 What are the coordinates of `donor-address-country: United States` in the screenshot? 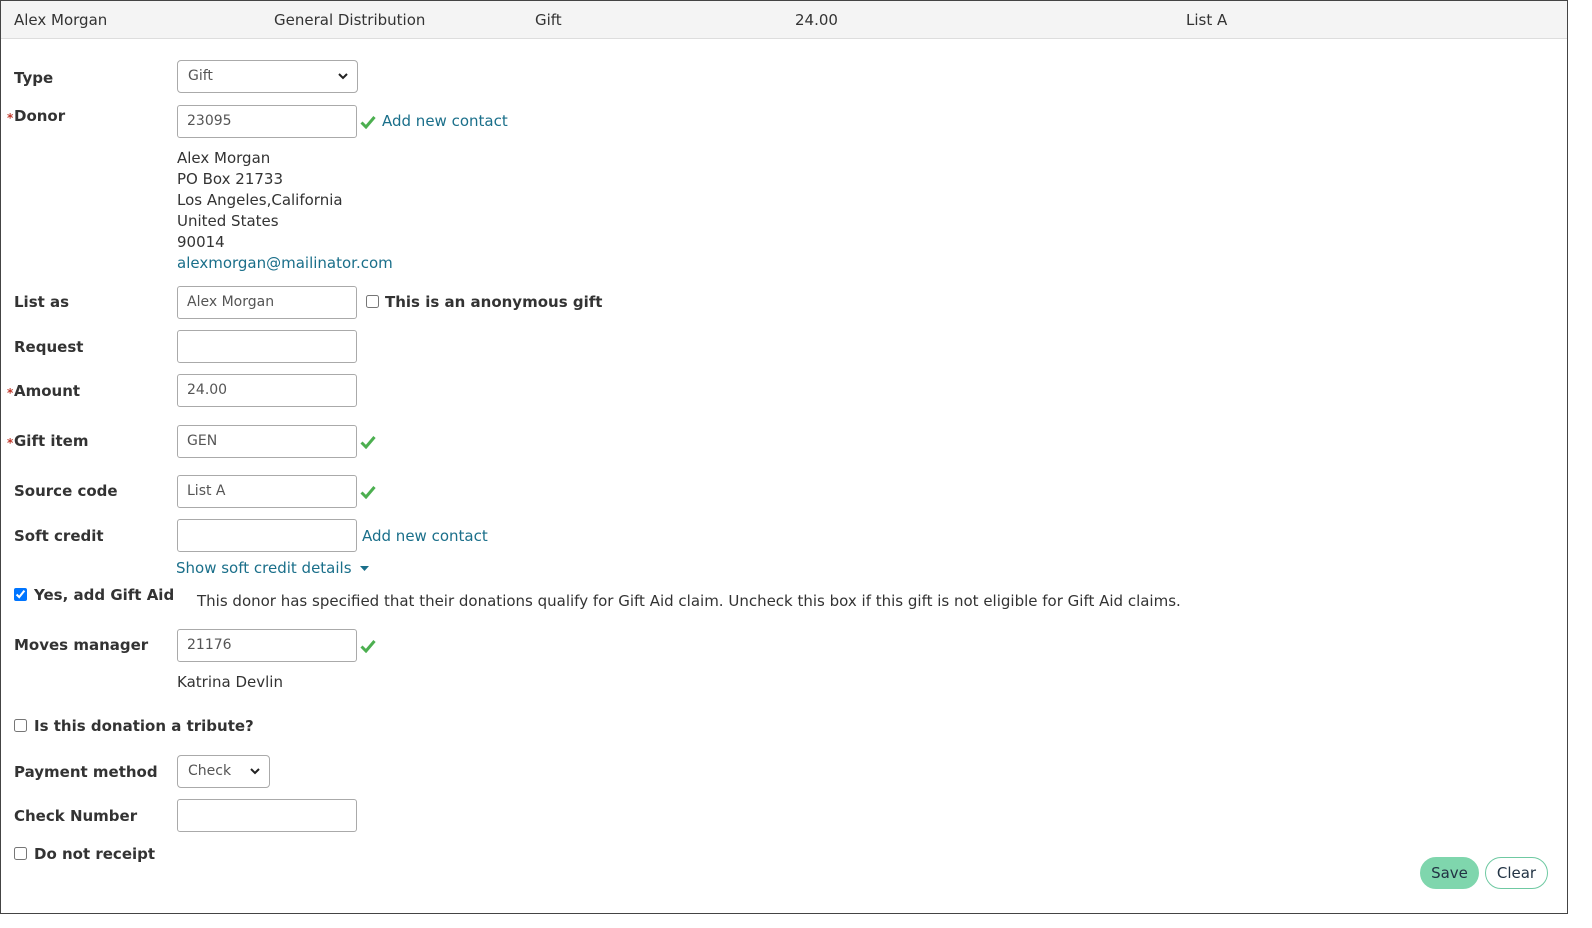 It's located at (228, 221).